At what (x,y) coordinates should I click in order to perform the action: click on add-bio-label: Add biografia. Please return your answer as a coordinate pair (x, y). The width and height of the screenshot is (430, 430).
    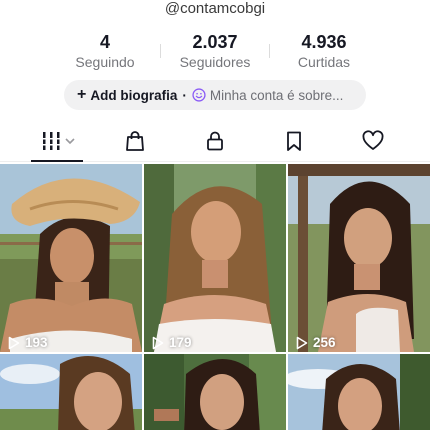
    Looking at the image, I should click on (134, 95).